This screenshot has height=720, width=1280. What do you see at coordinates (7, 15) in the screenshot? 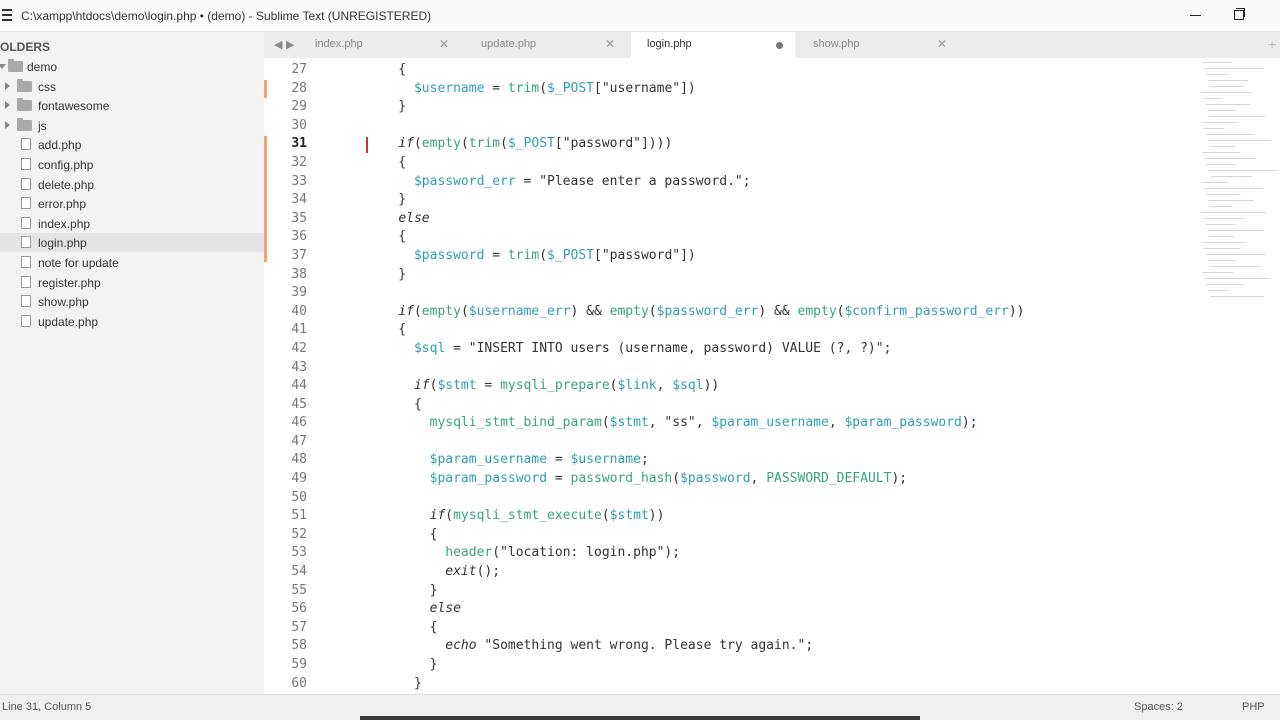
I see `hamburger-menu-icon` at bounding box center [7, 15].